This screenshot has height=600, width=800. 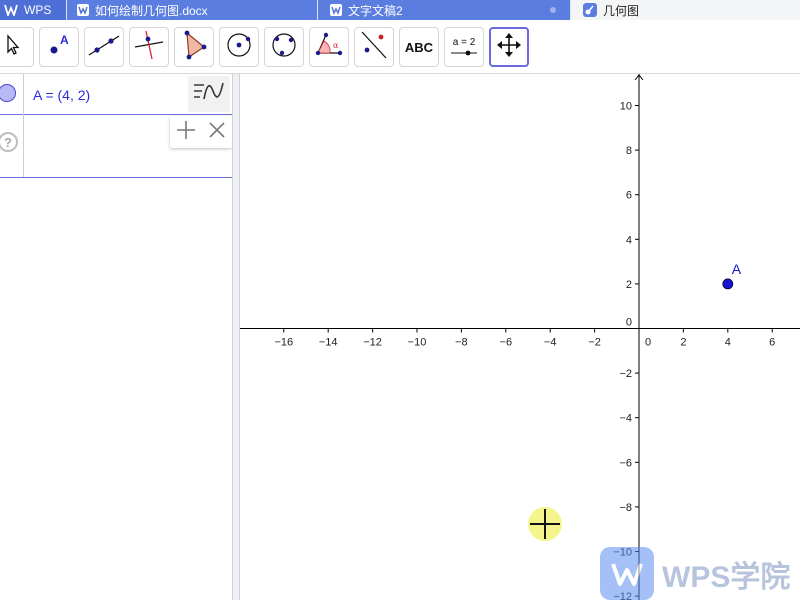 I want to click on algebra-input-row: ?, so click(x=116, y=146).